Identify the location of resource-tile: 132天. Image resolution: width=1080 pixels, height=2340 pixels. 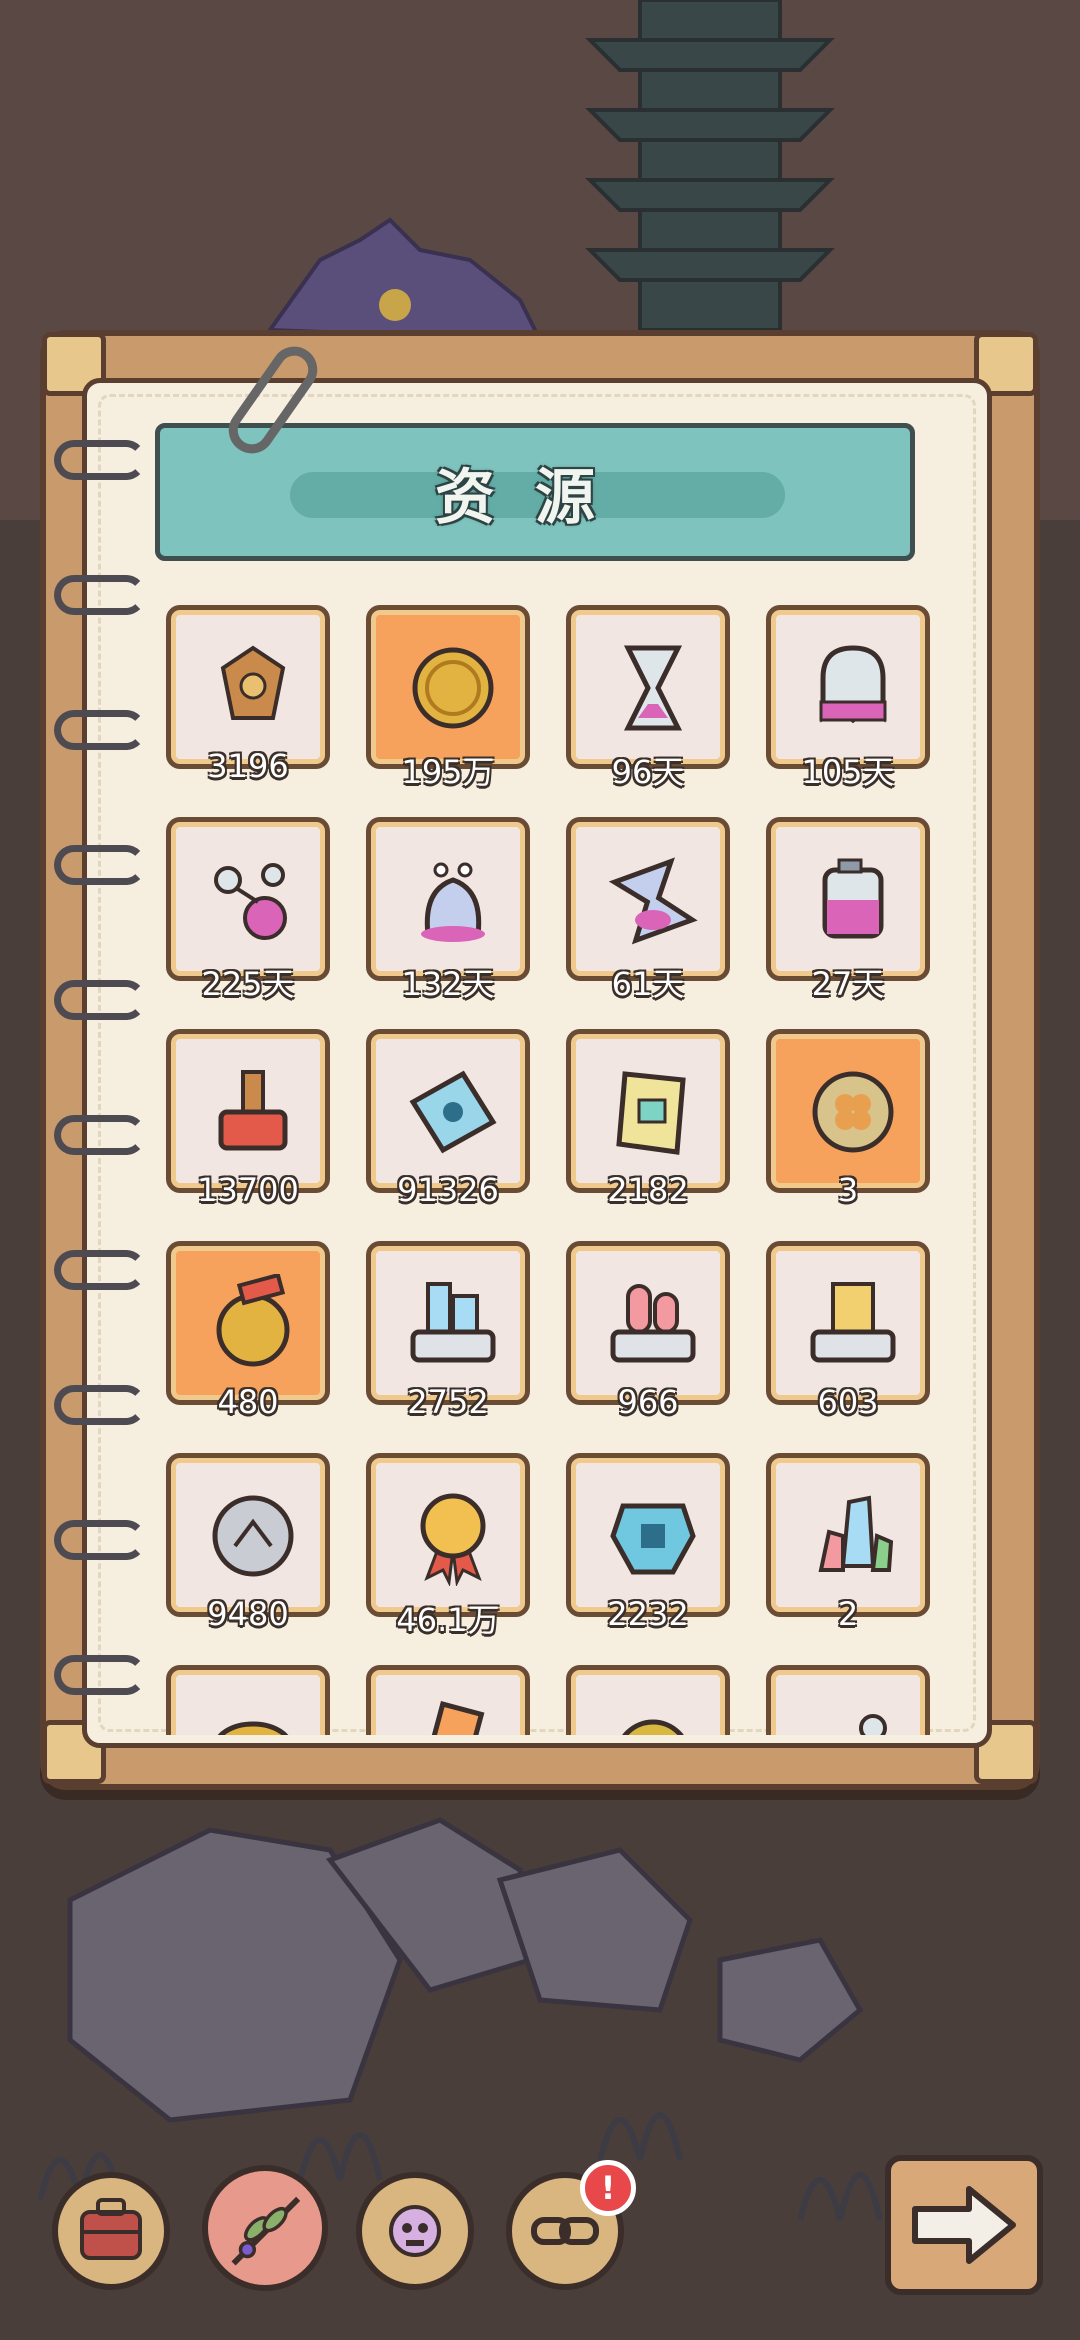
(448, 910).